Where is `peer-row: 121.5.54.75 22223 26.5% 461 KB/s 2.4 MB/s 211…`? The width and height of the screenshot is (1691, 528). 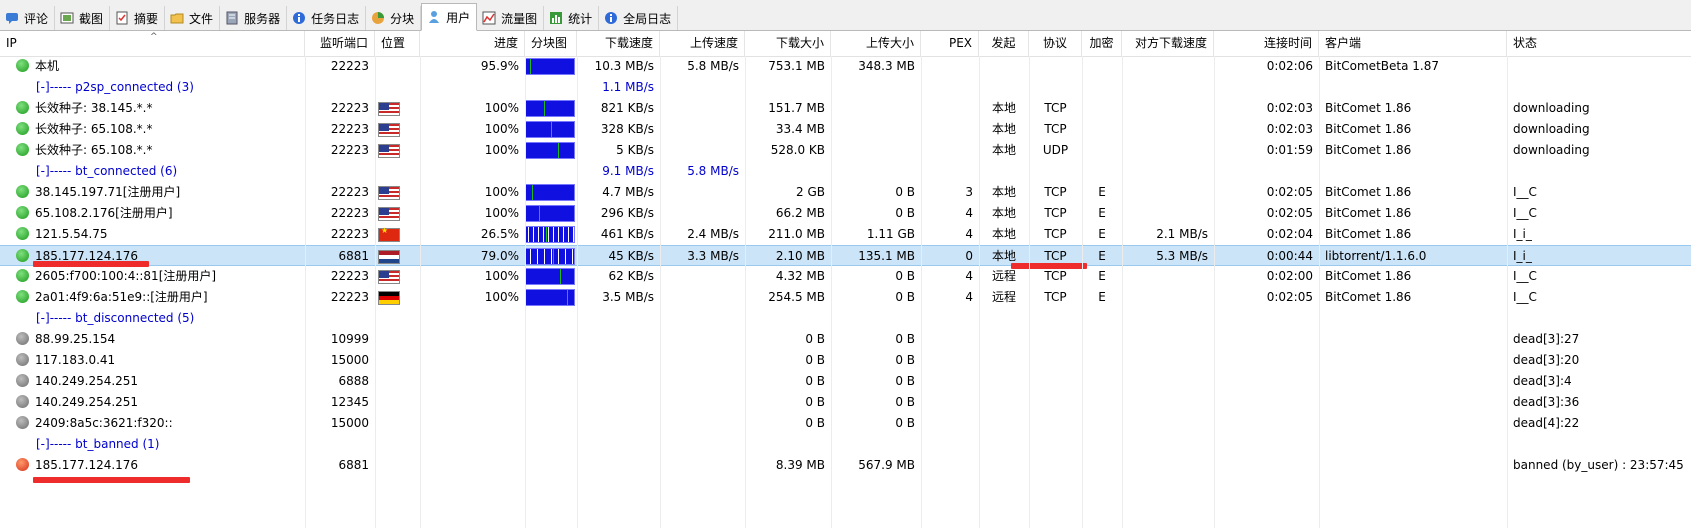
peer-row: 121.5.54.75 22223 26.5% 461 KB/s 2.4 MB/s 211… is located at coordinates (845, 234).